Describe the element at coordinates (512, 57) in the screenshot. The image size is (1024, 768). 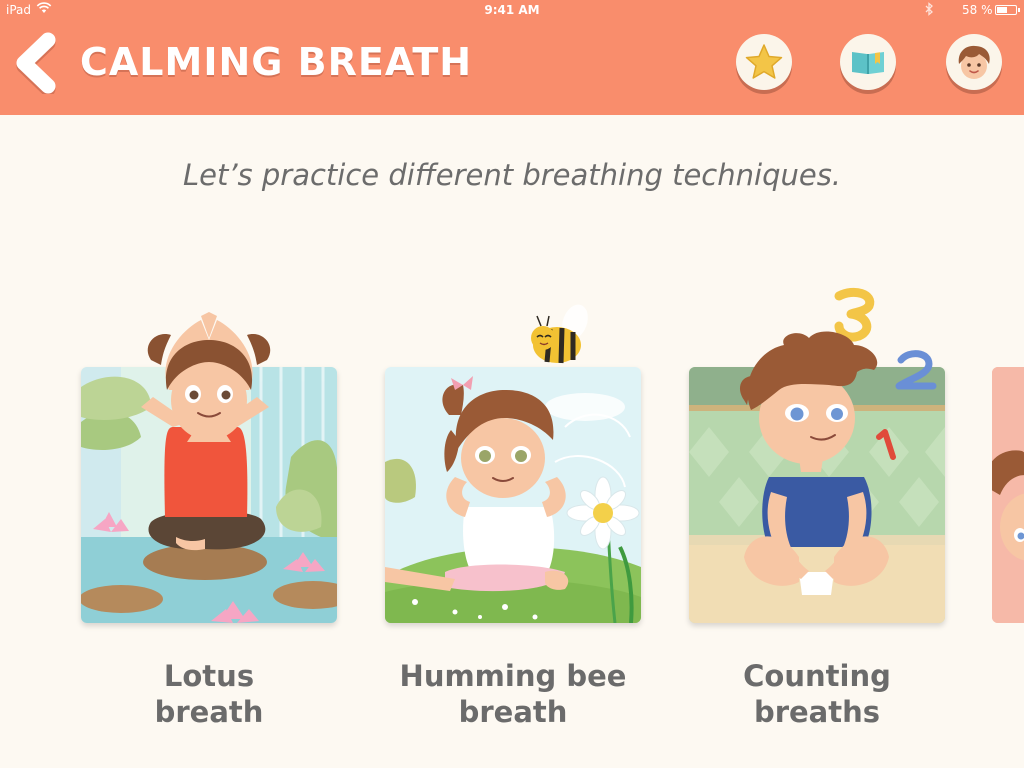
I see `header-bar: iPad 9:41 AM 58 % CALMING BREATH` at that location.